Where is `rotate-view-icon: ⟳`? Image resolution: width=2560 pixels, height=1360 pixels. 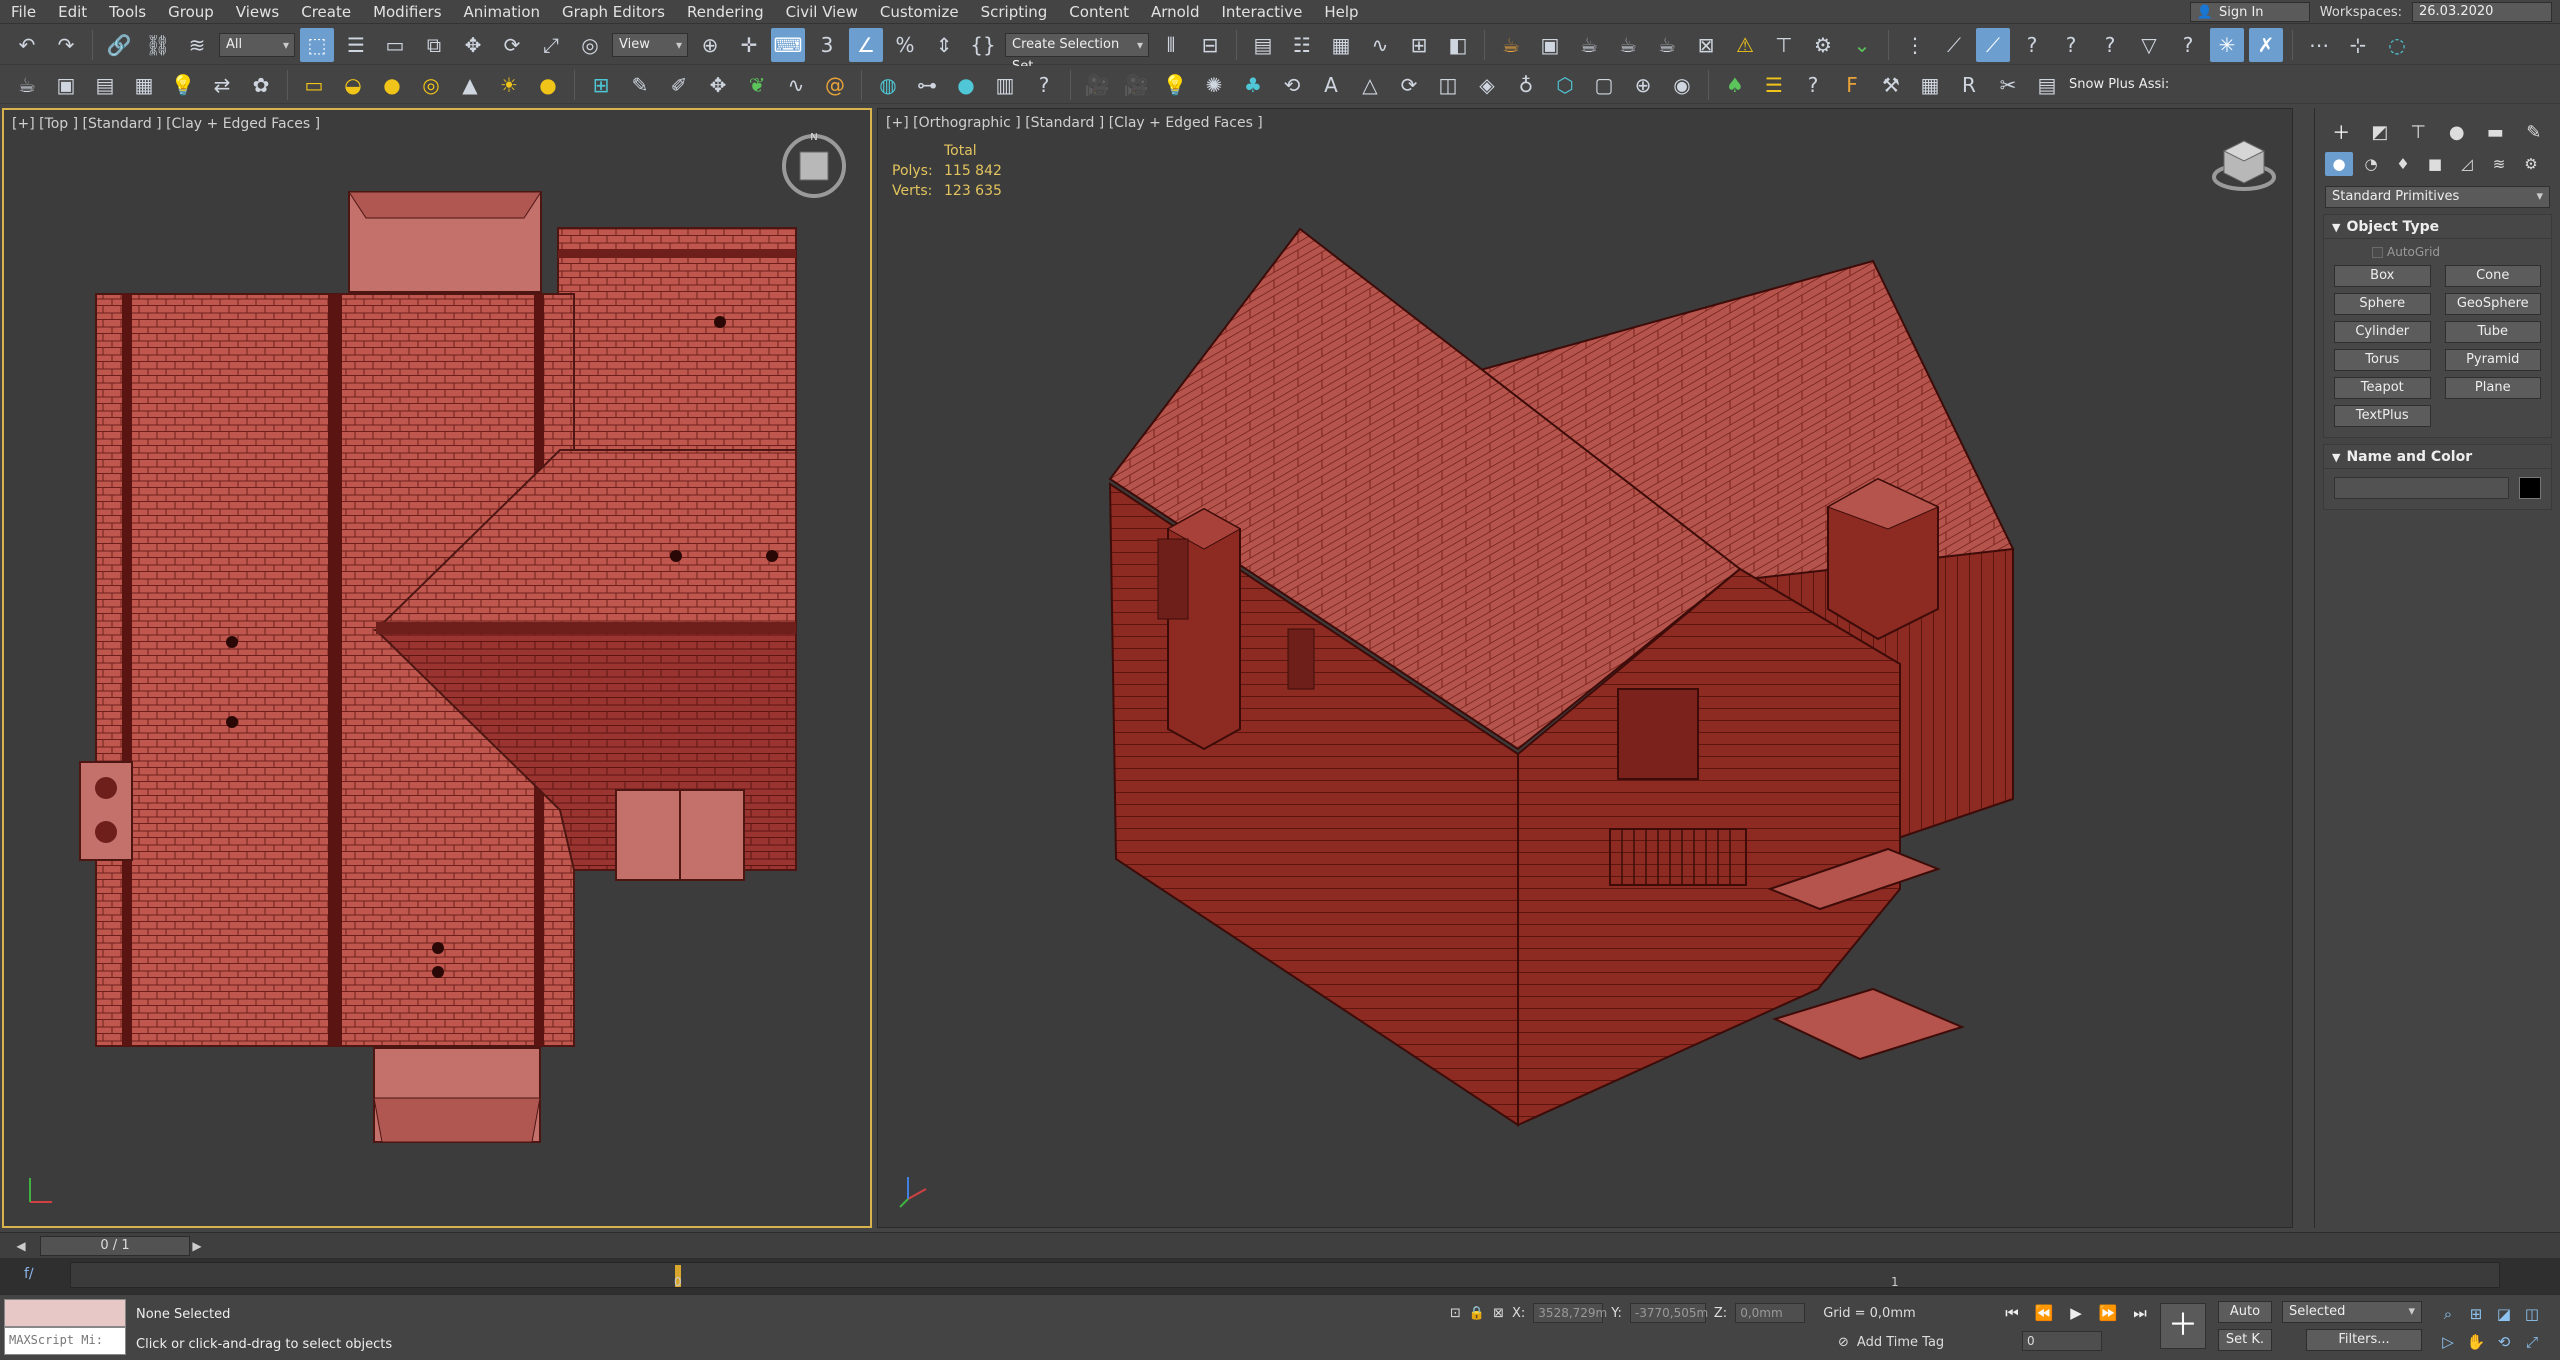
rotate-view-icon: ⟳ is located at coordinates (1409, 85).